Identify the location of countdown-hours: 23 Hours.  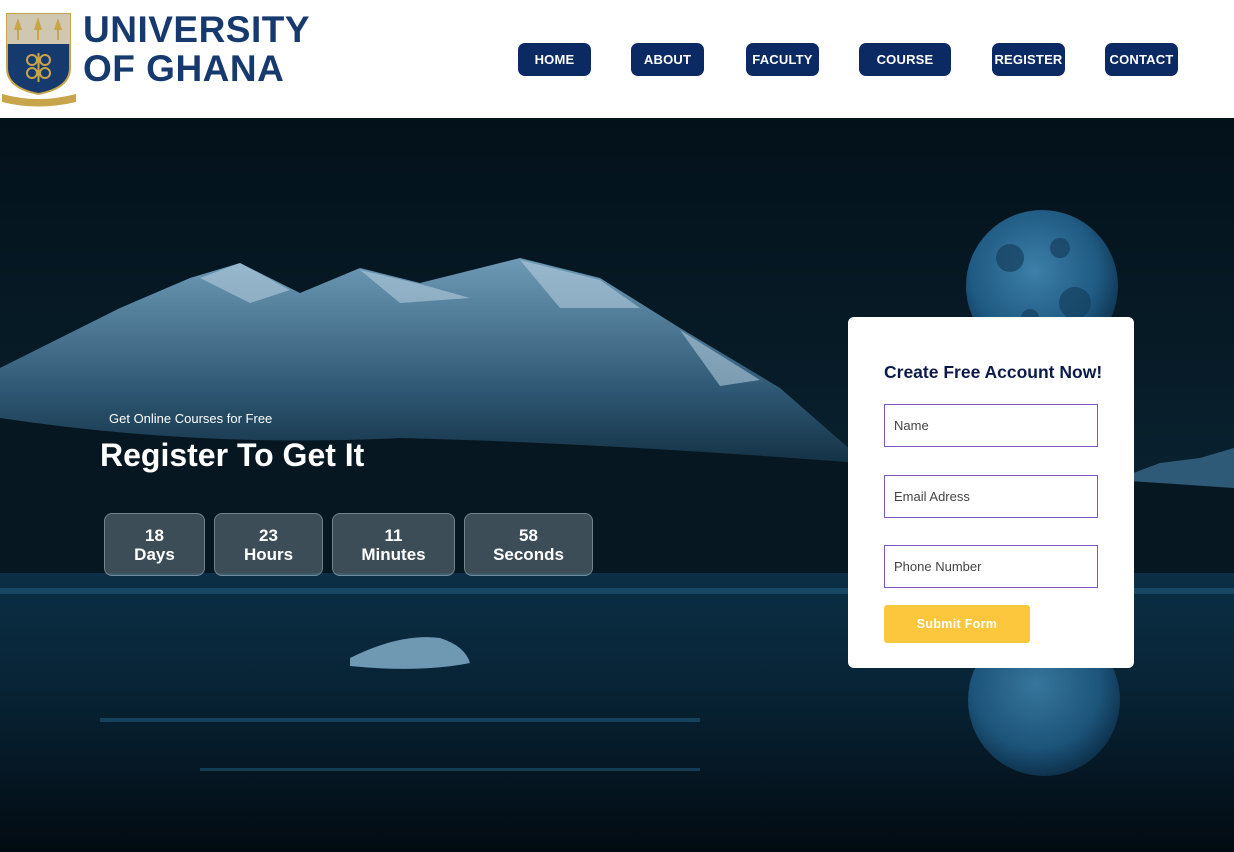
(268, 544).